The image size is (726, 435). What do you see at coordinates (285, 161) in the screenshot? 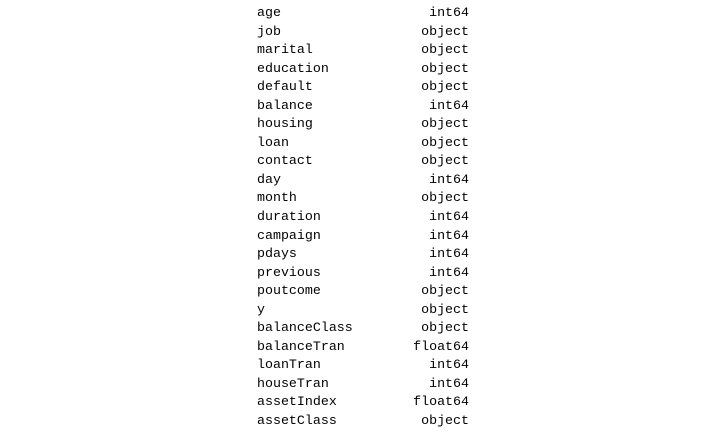
I see `column-name: contact` at bounding box center [285, 161].